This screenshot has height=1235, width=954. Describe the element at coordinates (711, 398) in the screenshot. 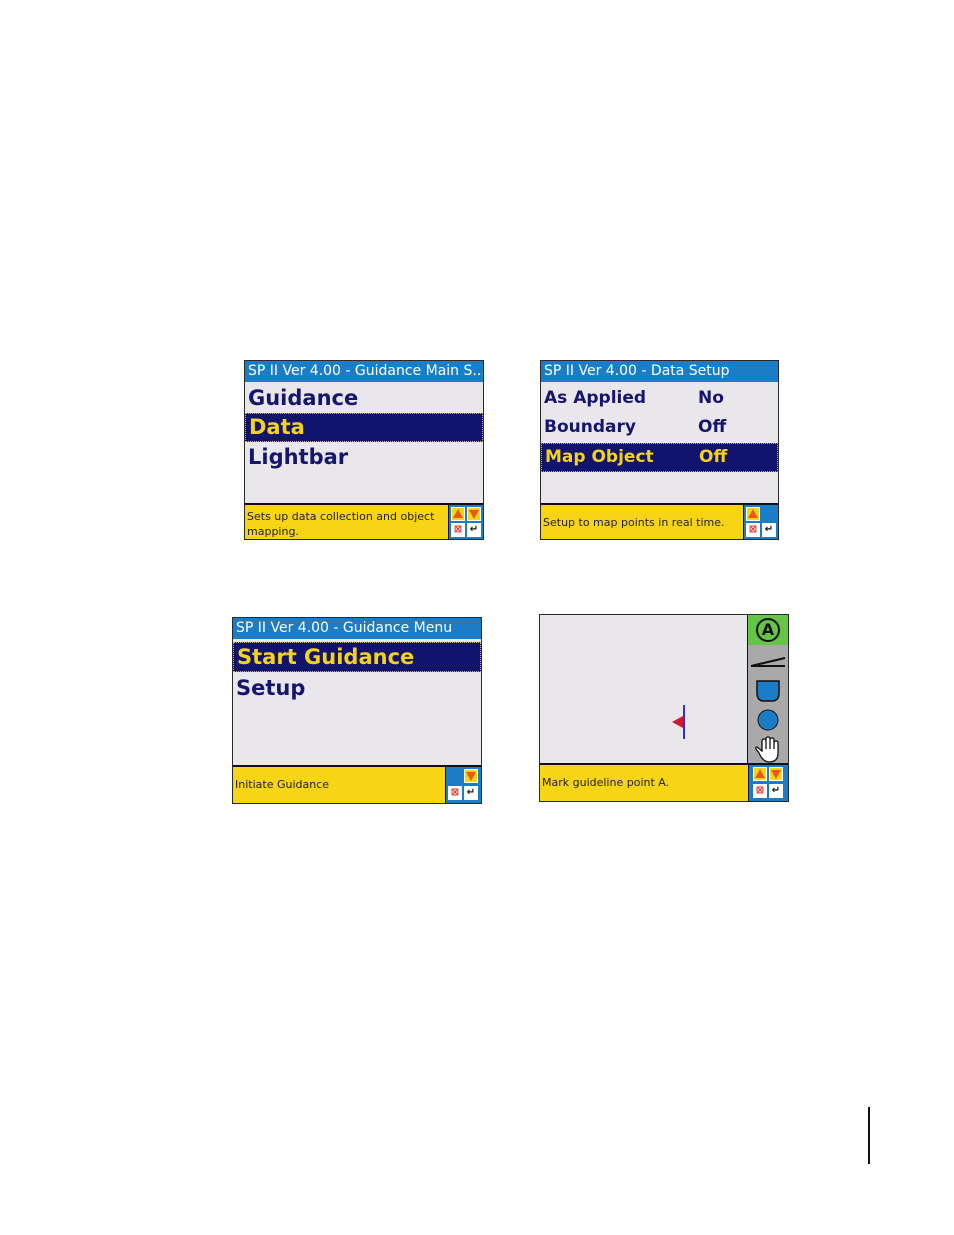

I see `row-value: No` at that location.